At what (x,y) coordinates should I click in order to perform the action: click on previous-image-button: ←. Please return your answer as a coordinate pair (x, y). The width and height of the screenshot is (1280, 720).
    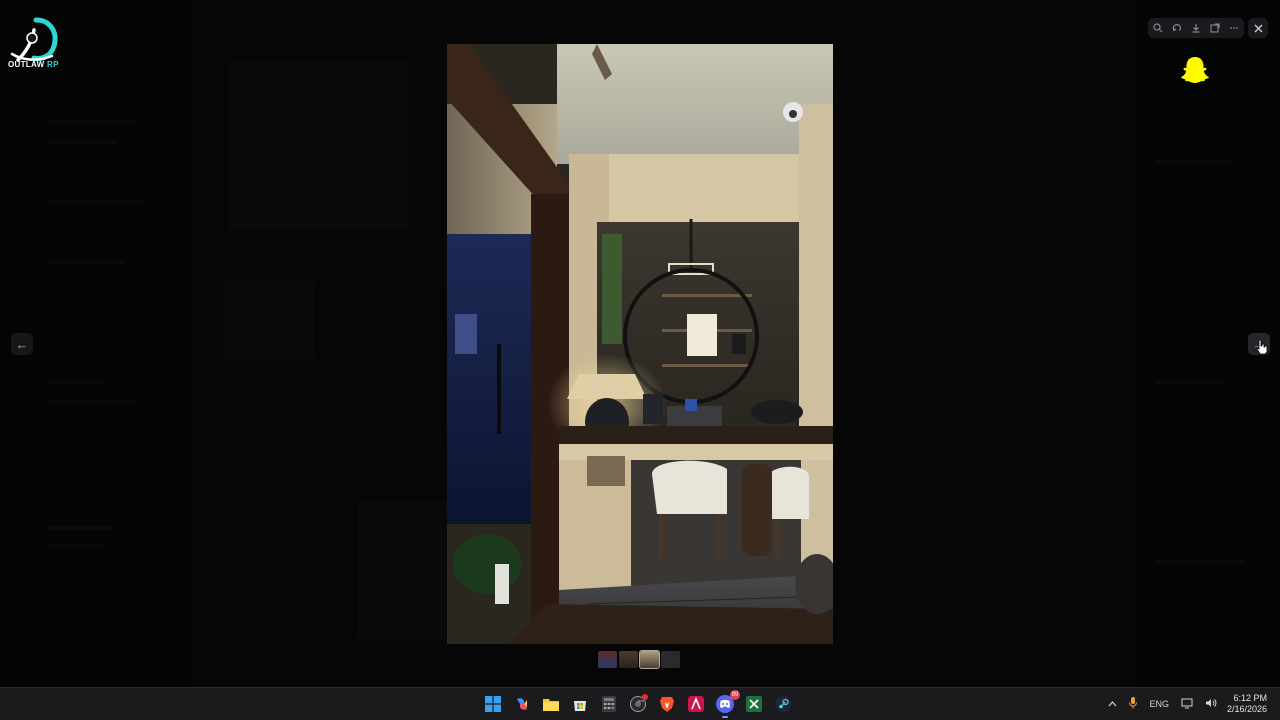
    Looking at the image, I should click on (22, 344).